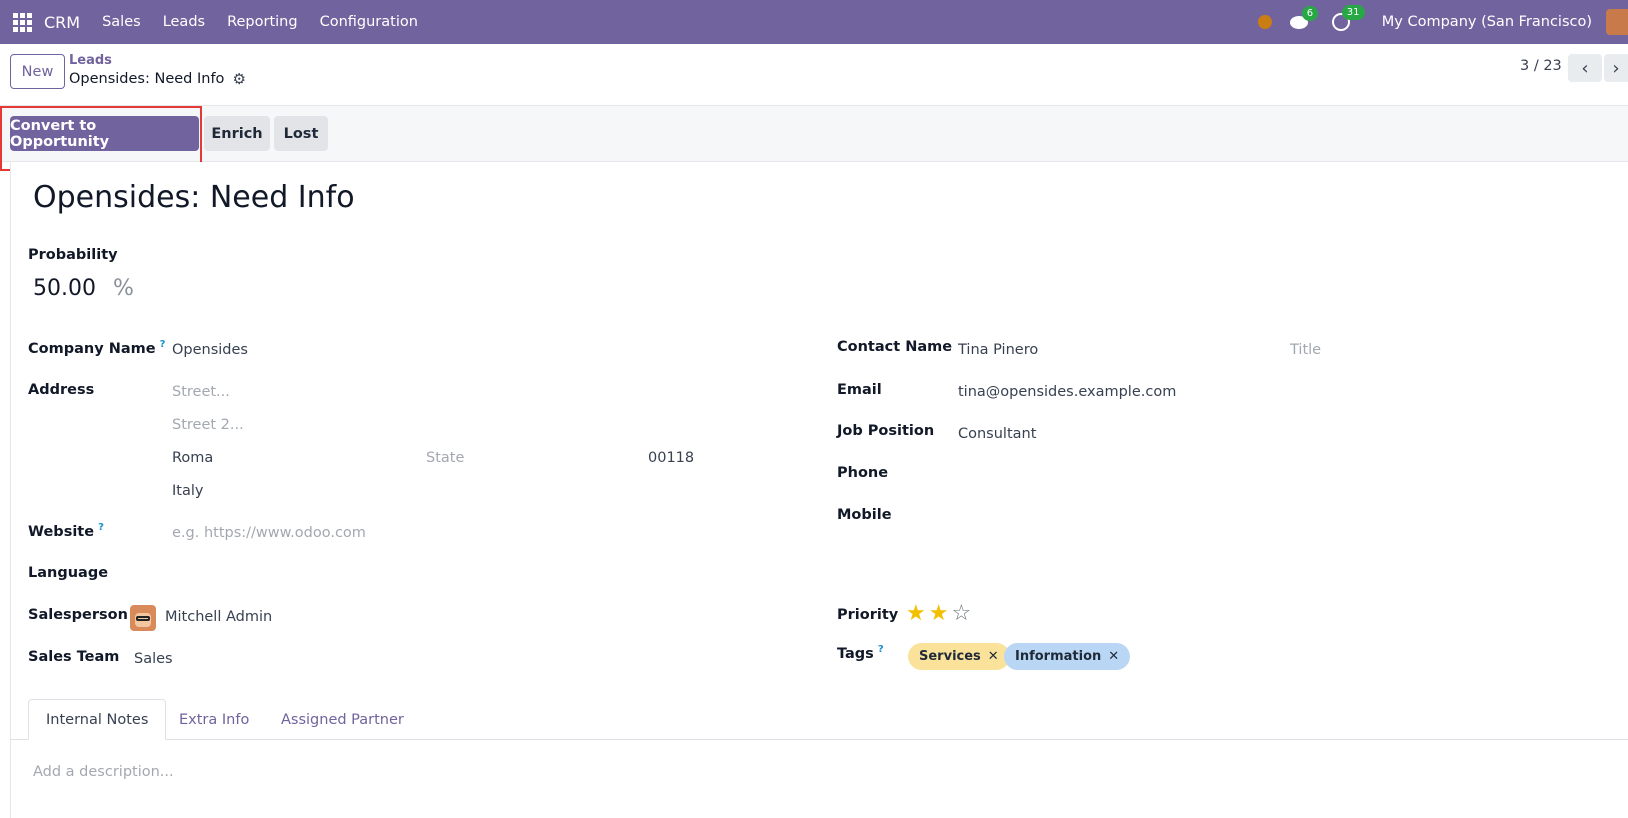 This screenshot has height=818, width=1628. What do you see at coordinates (194, 197) in the screenshot?
I see `record-title: Opensides: Need Info` at bounding box center [194, 197].